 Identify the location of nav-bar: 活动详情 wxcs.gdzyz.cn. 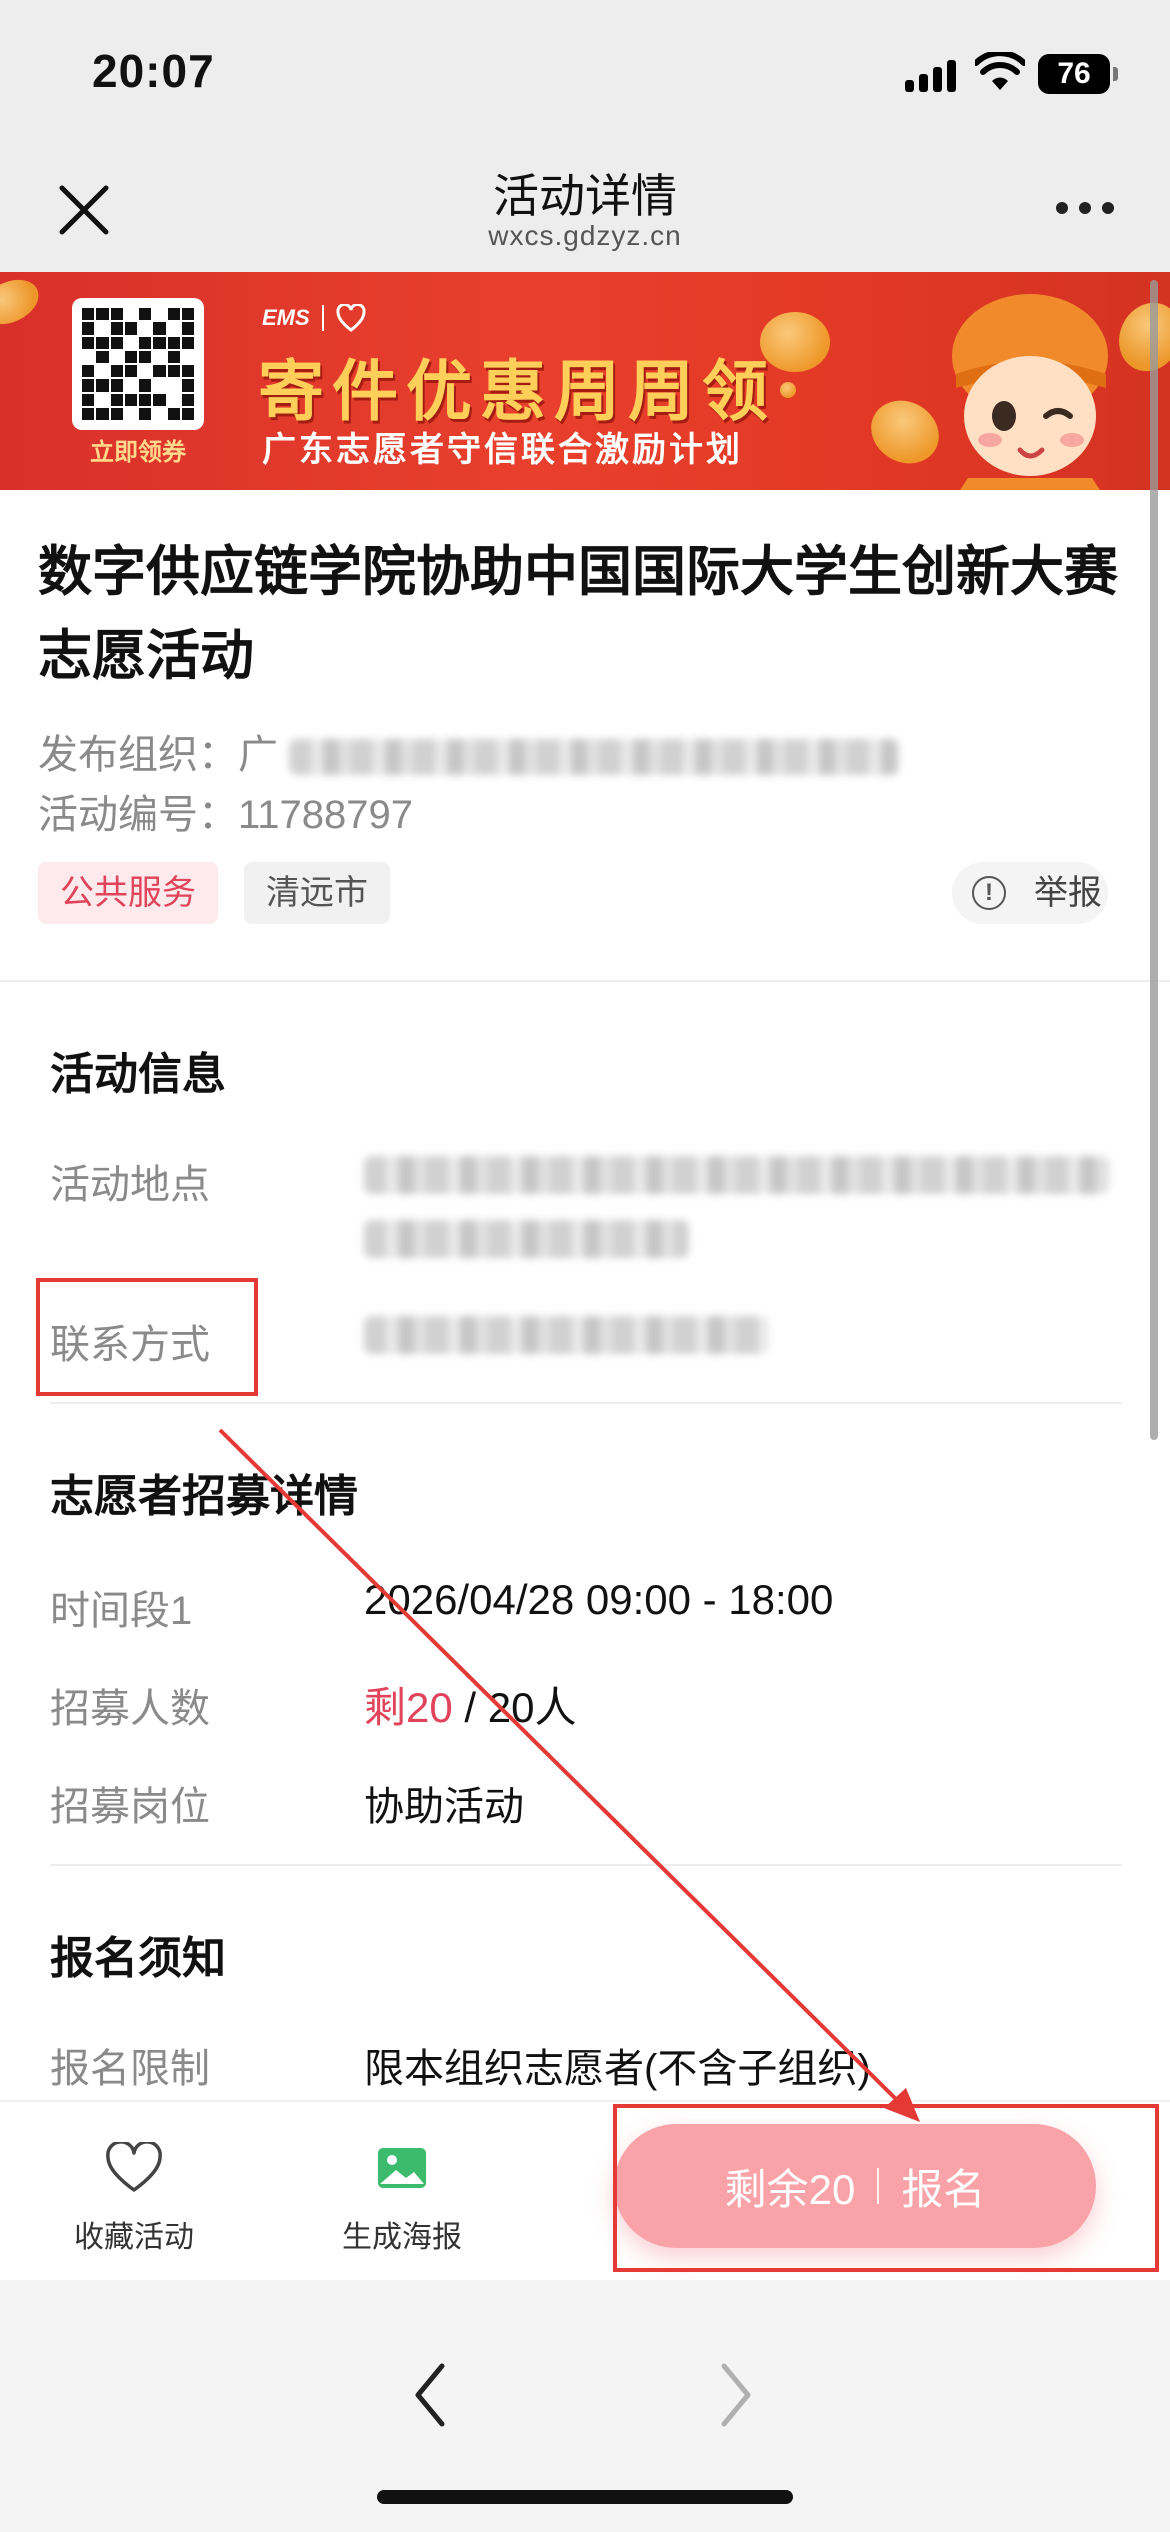
(585, 206).